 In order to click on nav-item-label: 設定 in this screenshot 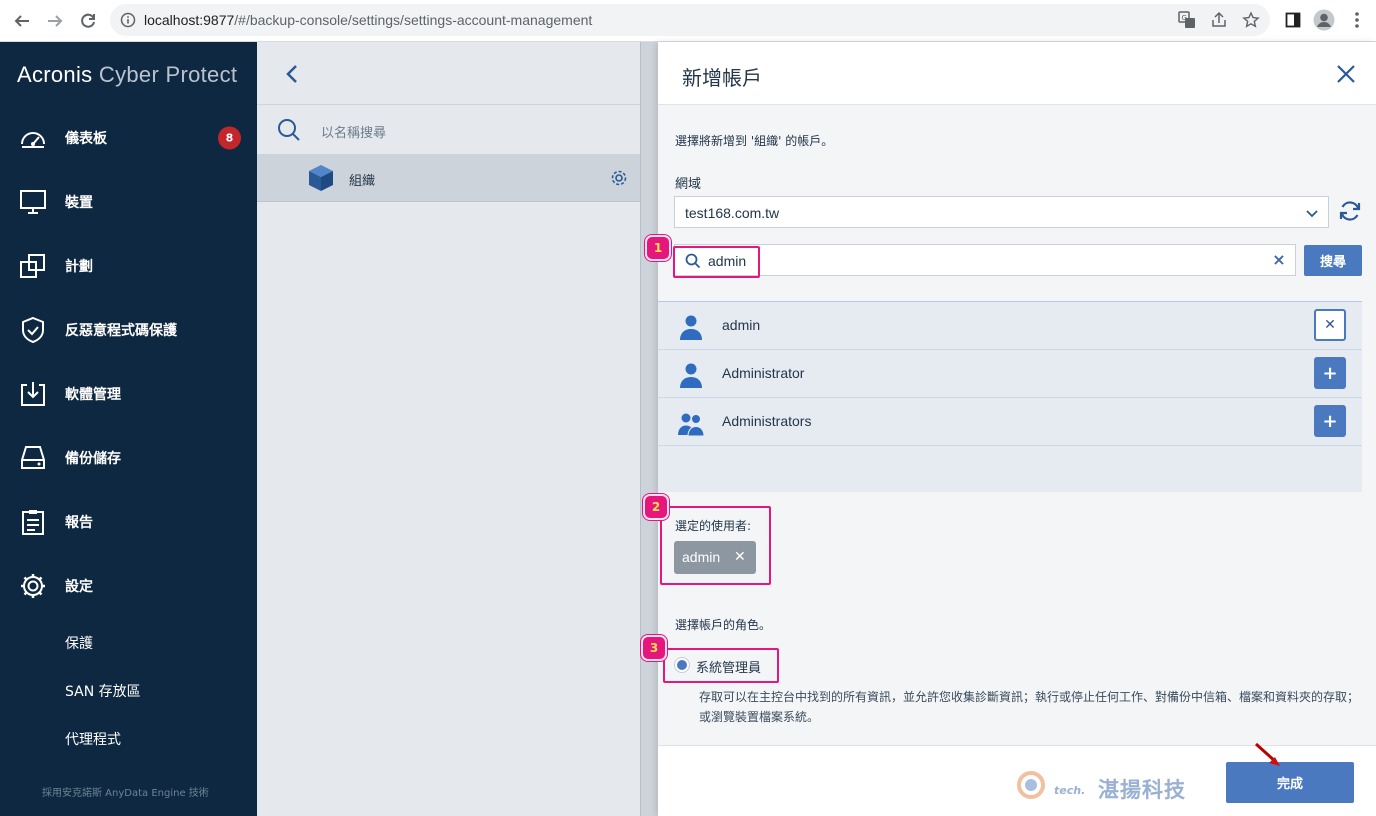, I will do `click(79, 587)`.